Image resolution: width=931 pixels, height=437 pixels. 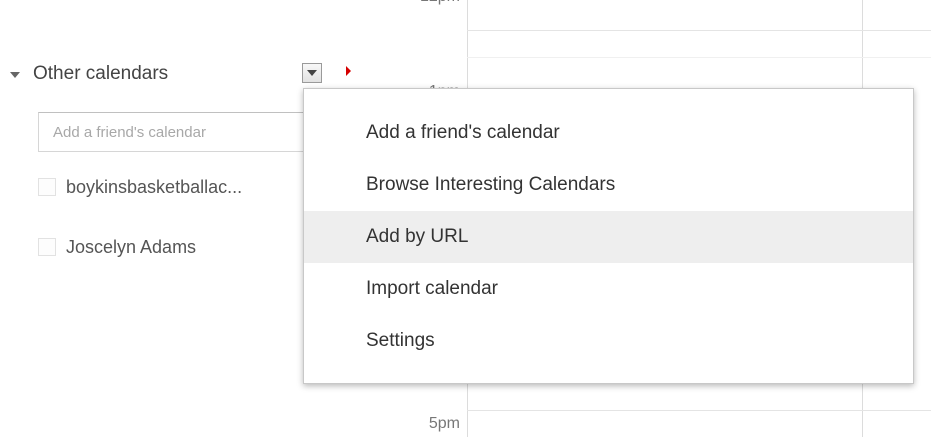 What do you see at coordinates (348, 71) in the screenshot?
I see `current-time-marker` at bounding box center [348, 71].